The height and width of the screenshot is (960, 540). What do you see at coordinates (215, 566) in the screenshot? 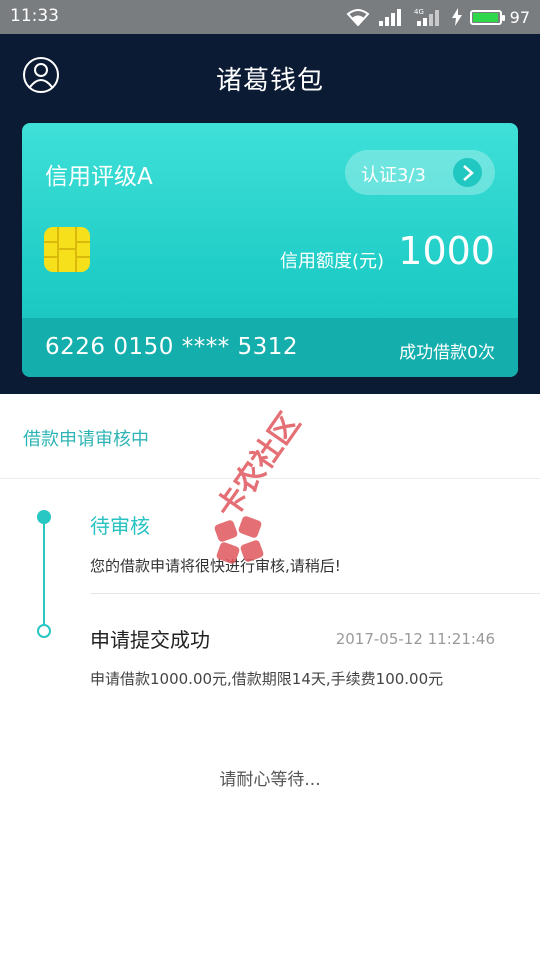
I see `step-pending-description: 您的借款申请将很快进行审核,请稍后!` at bounding box center [215, 566].